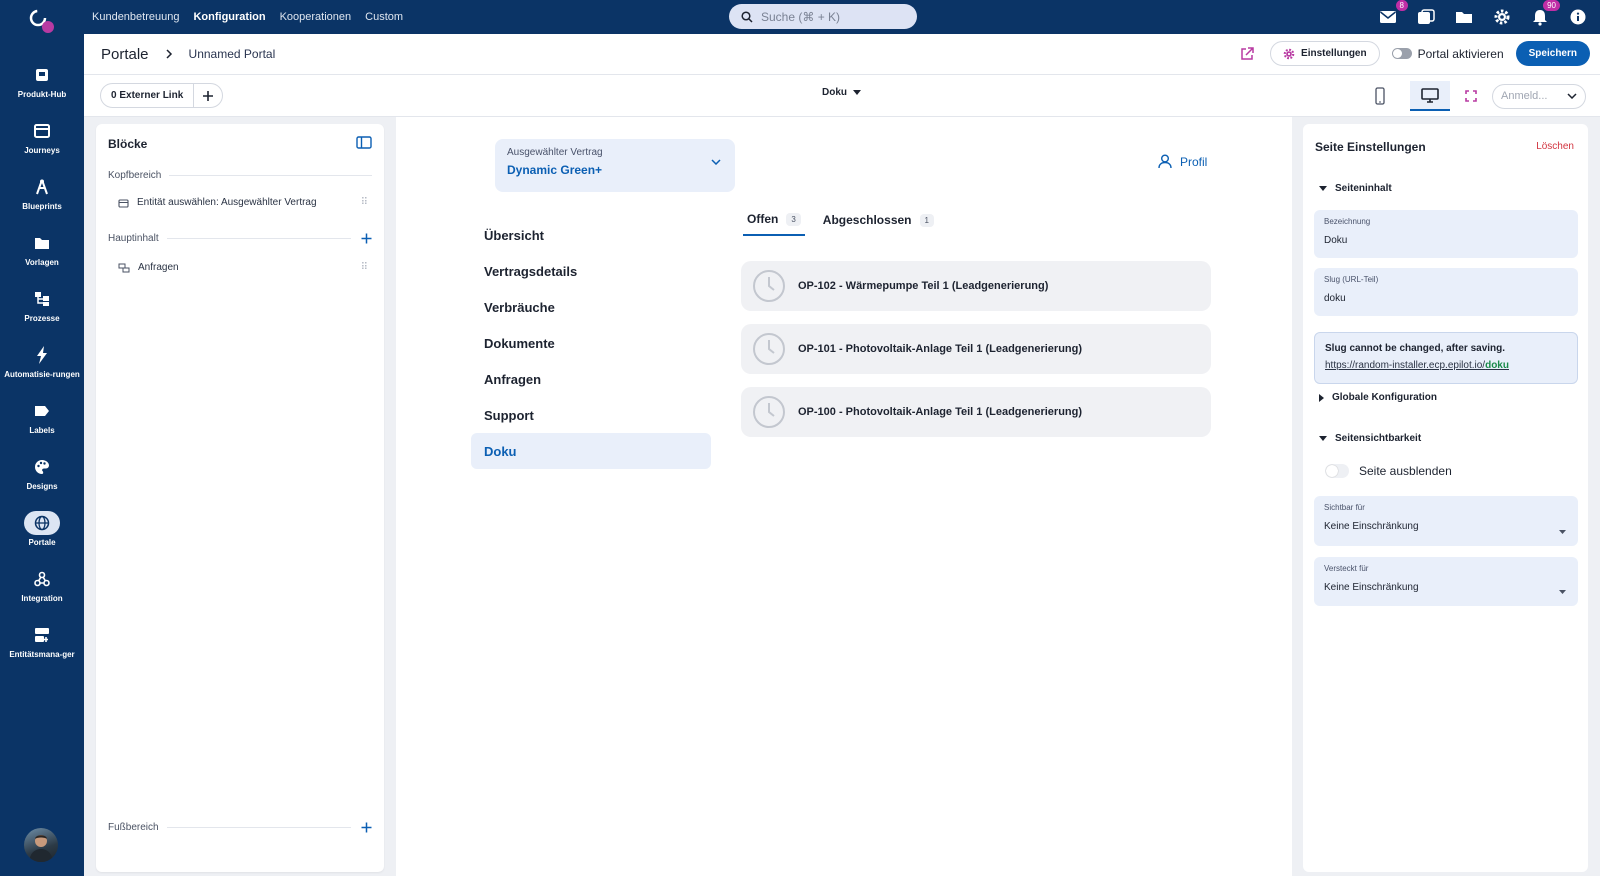  I want to click on fullscreen-button, so click(1471, 96).